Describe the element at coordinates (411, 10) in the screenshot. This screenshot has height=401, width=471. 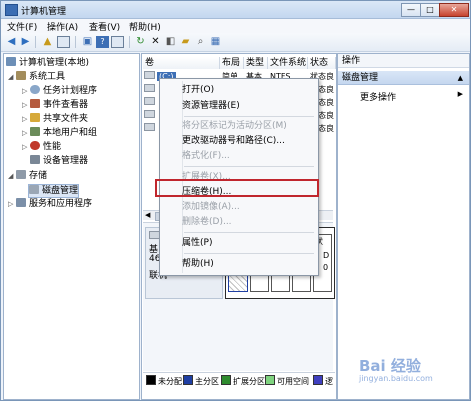
I see `minimize-button: —` at that location.